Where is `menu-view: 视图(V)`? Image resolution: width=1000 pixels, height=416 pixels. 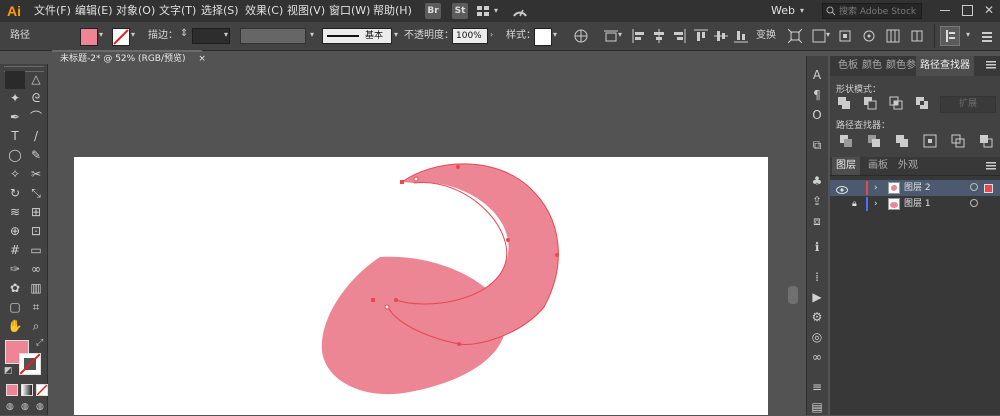 menu-view: 视图(V) is located at coordinates (306, 11).